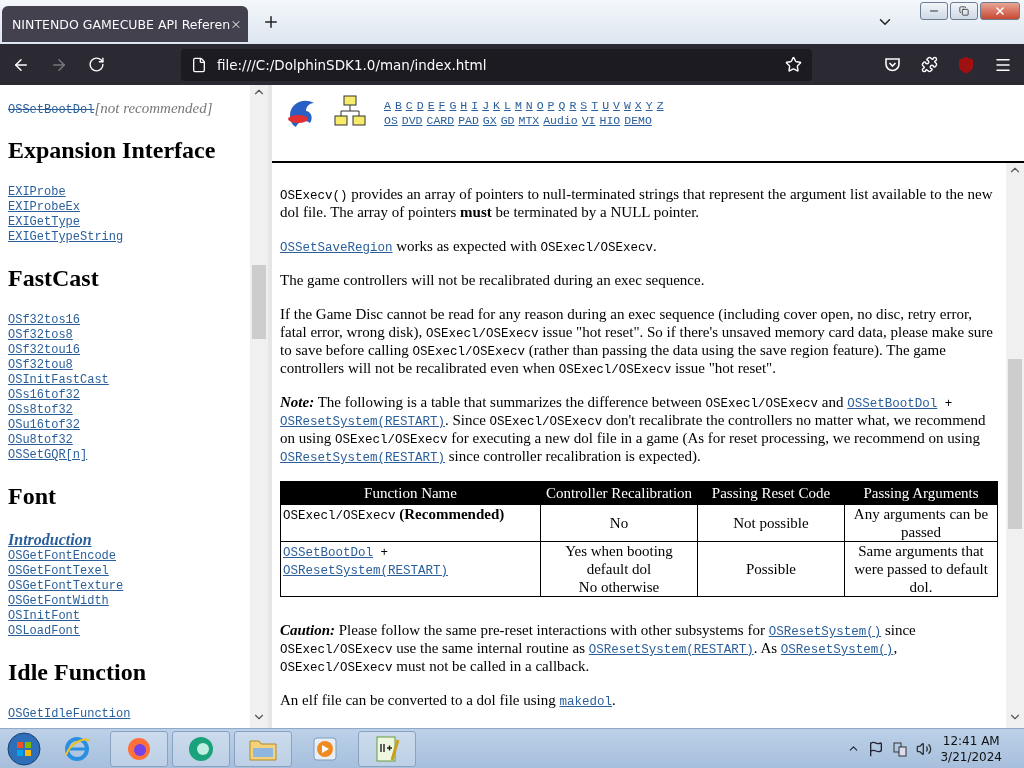 The width and height of the screenshot is (1024, 768). What do you see at coordinates (48, 455) in the screenshot?
I see `function-link: OSSetGQR[n]` at bounding box center [48, 455].